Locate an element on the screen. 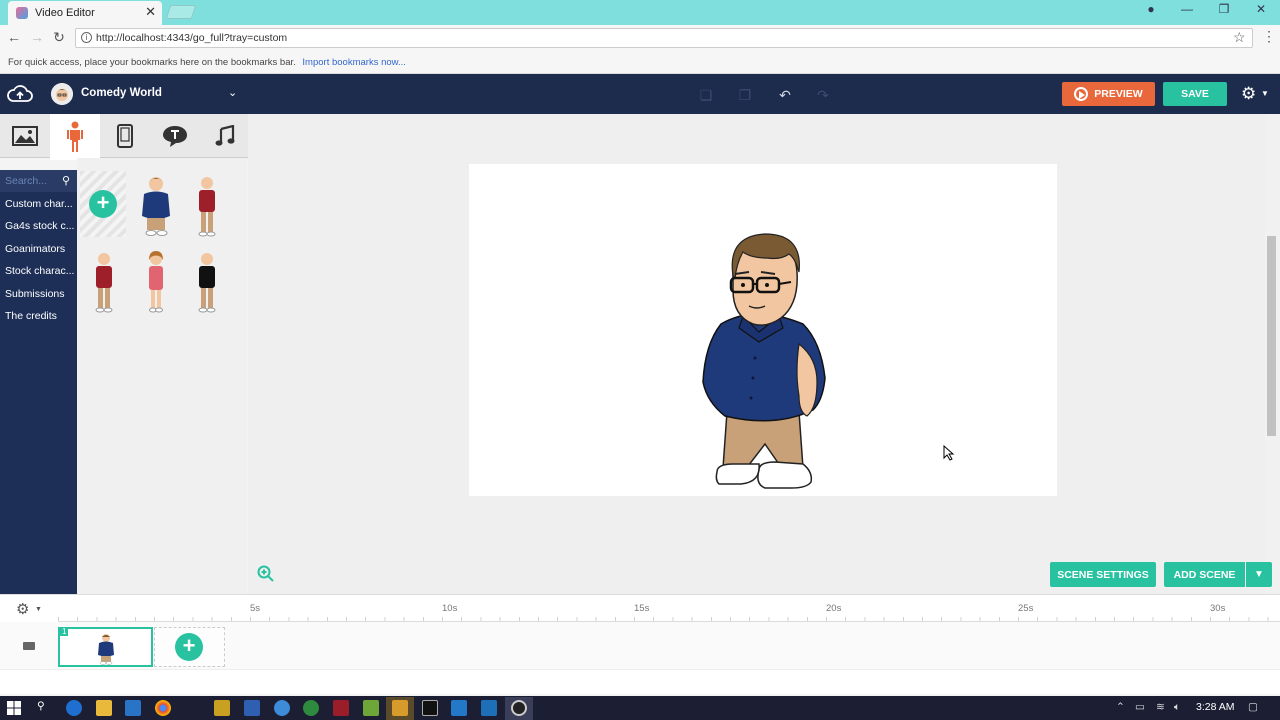 This screenshot has height=720, width=1280. theme-name: Comedy World is located at coordinates (121, 93).